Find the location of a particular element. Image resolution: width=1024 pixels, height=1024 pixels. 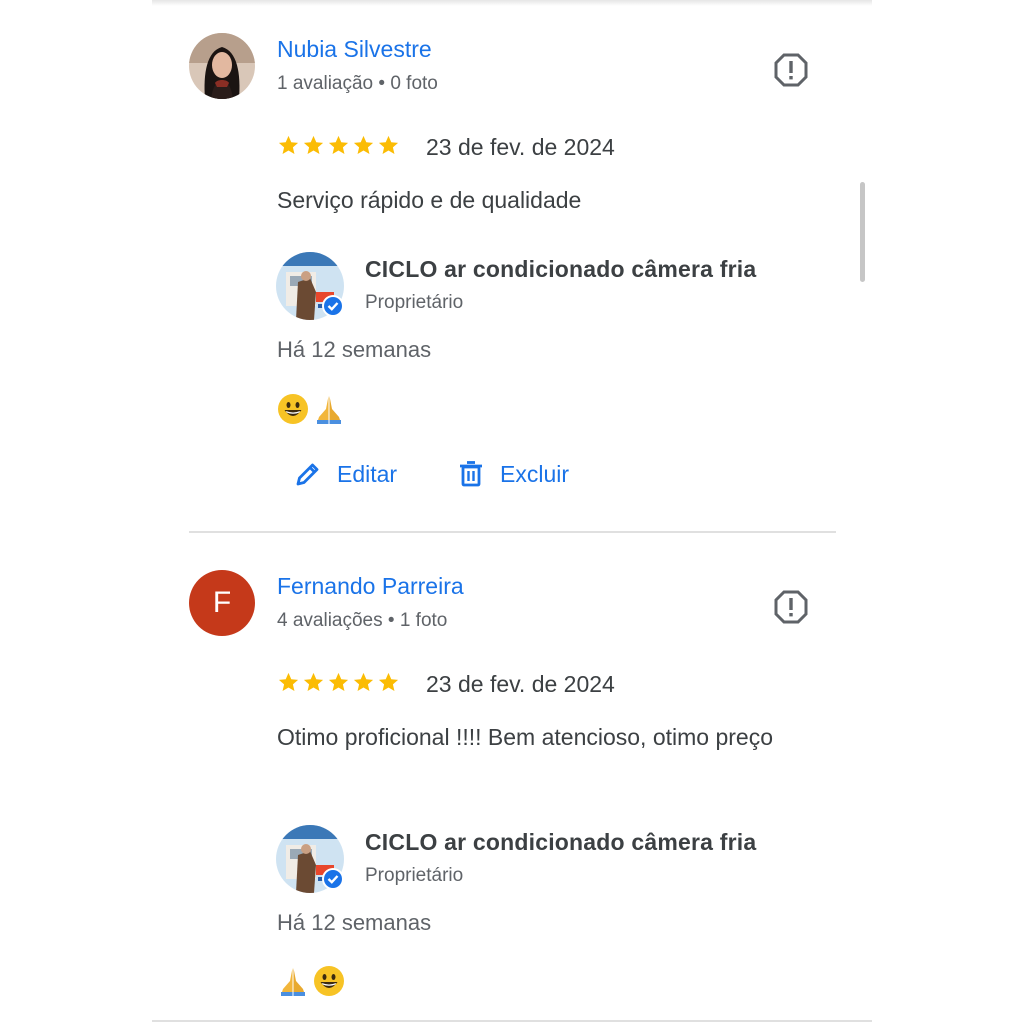

avatar-letter: F is located at coordinates (222, 602).